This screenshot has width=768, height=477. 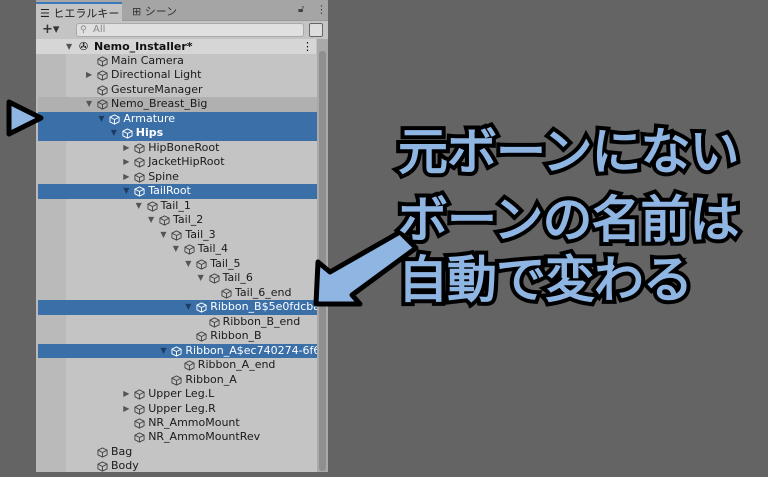 I want to click on row-label: Hips, so click(x=149, y=133).